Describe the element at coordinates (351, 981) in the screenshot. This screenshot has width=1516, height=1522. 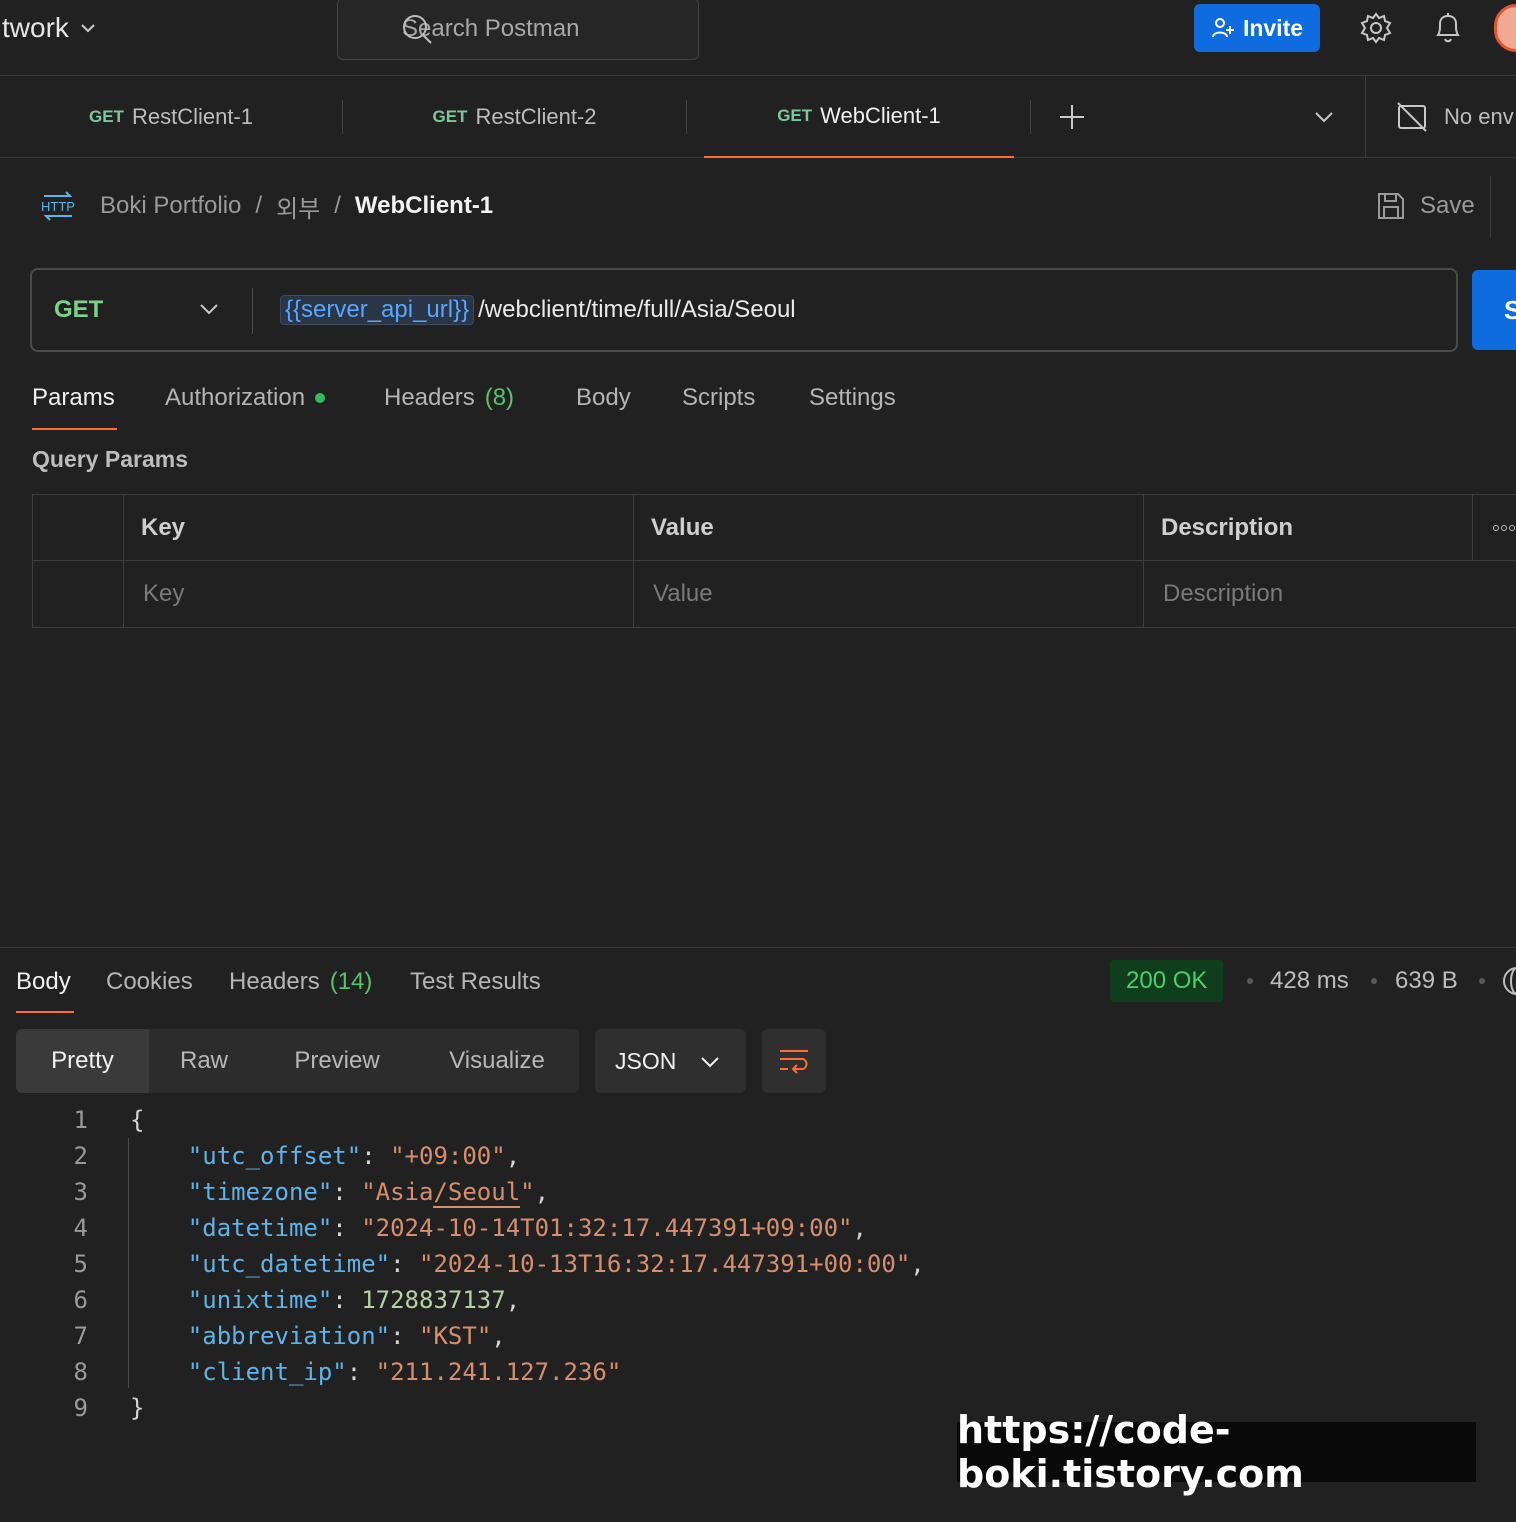
I see `tab-count: (14)` at that location.